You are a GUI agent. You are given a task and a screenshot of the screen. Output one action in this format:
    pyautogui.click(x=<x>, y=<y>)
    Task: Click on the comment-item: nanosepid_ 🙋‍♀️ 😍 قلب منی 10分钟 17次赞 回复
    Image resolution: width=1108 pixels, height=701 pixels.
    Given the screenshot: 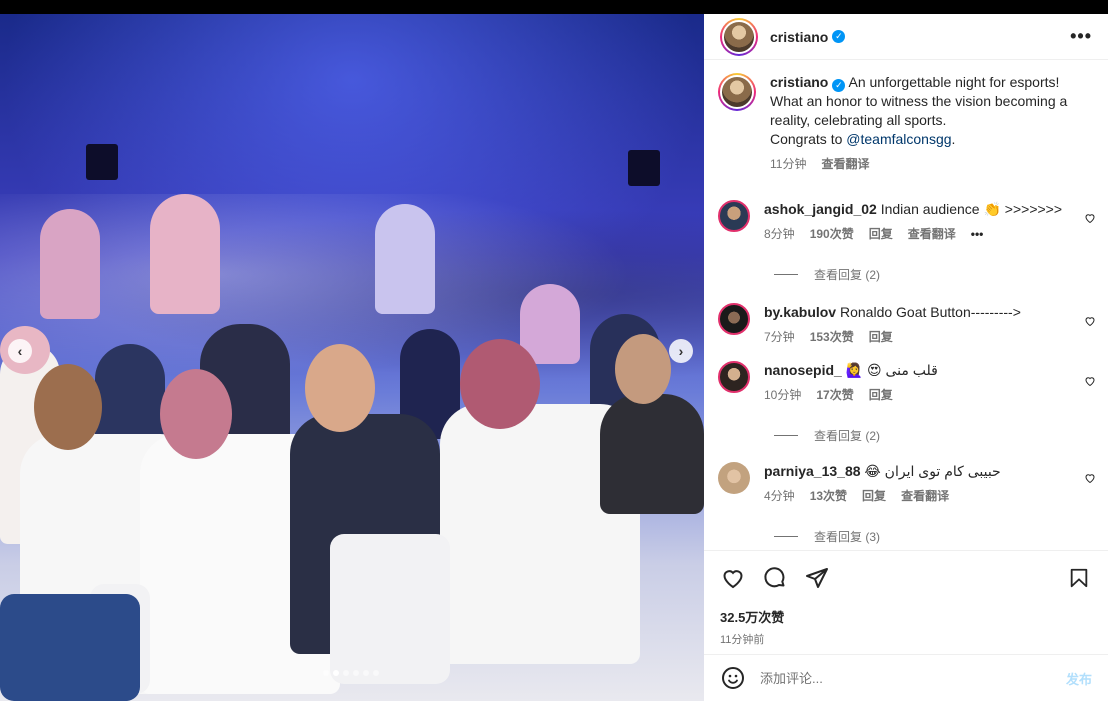 What is the action you would take?
    pyautogui.click(x=906, y=376)
    